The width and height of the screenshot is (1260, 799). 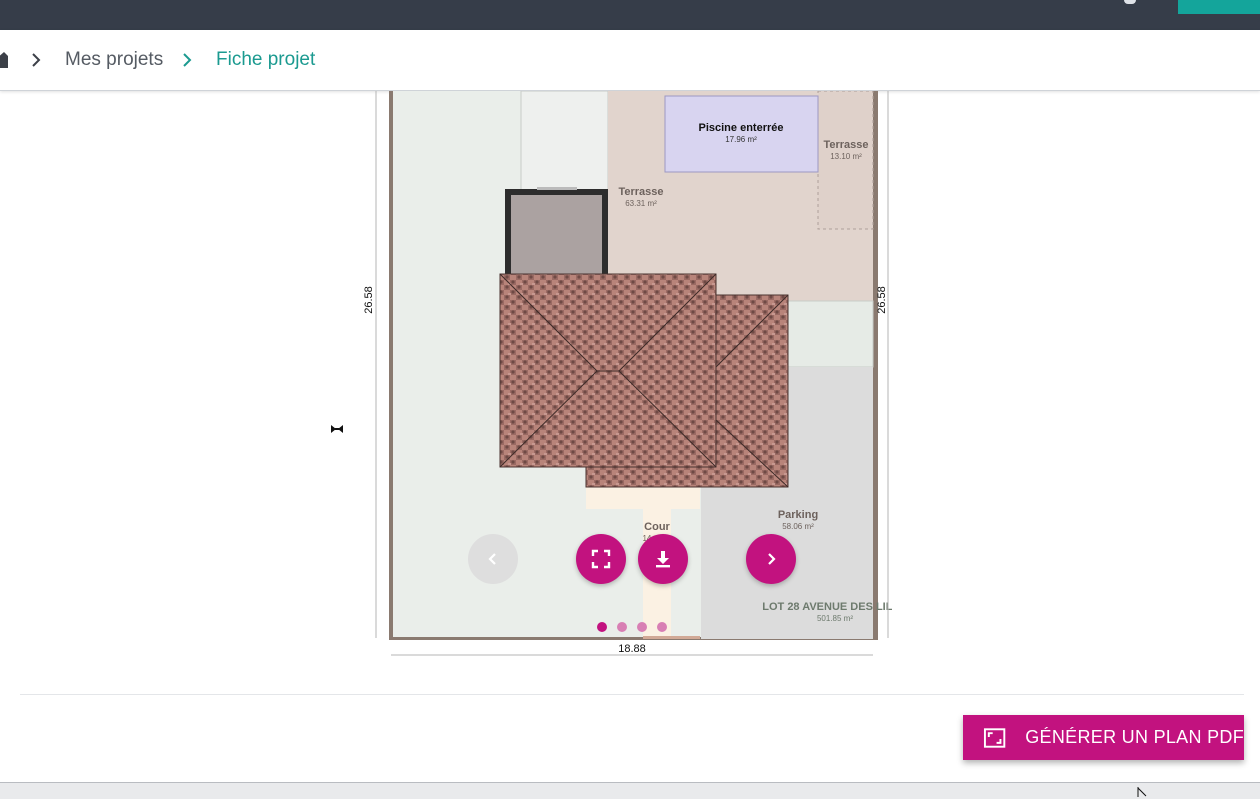 I want to click on mouse-cursor-icon, so click(x=1142, y=792).